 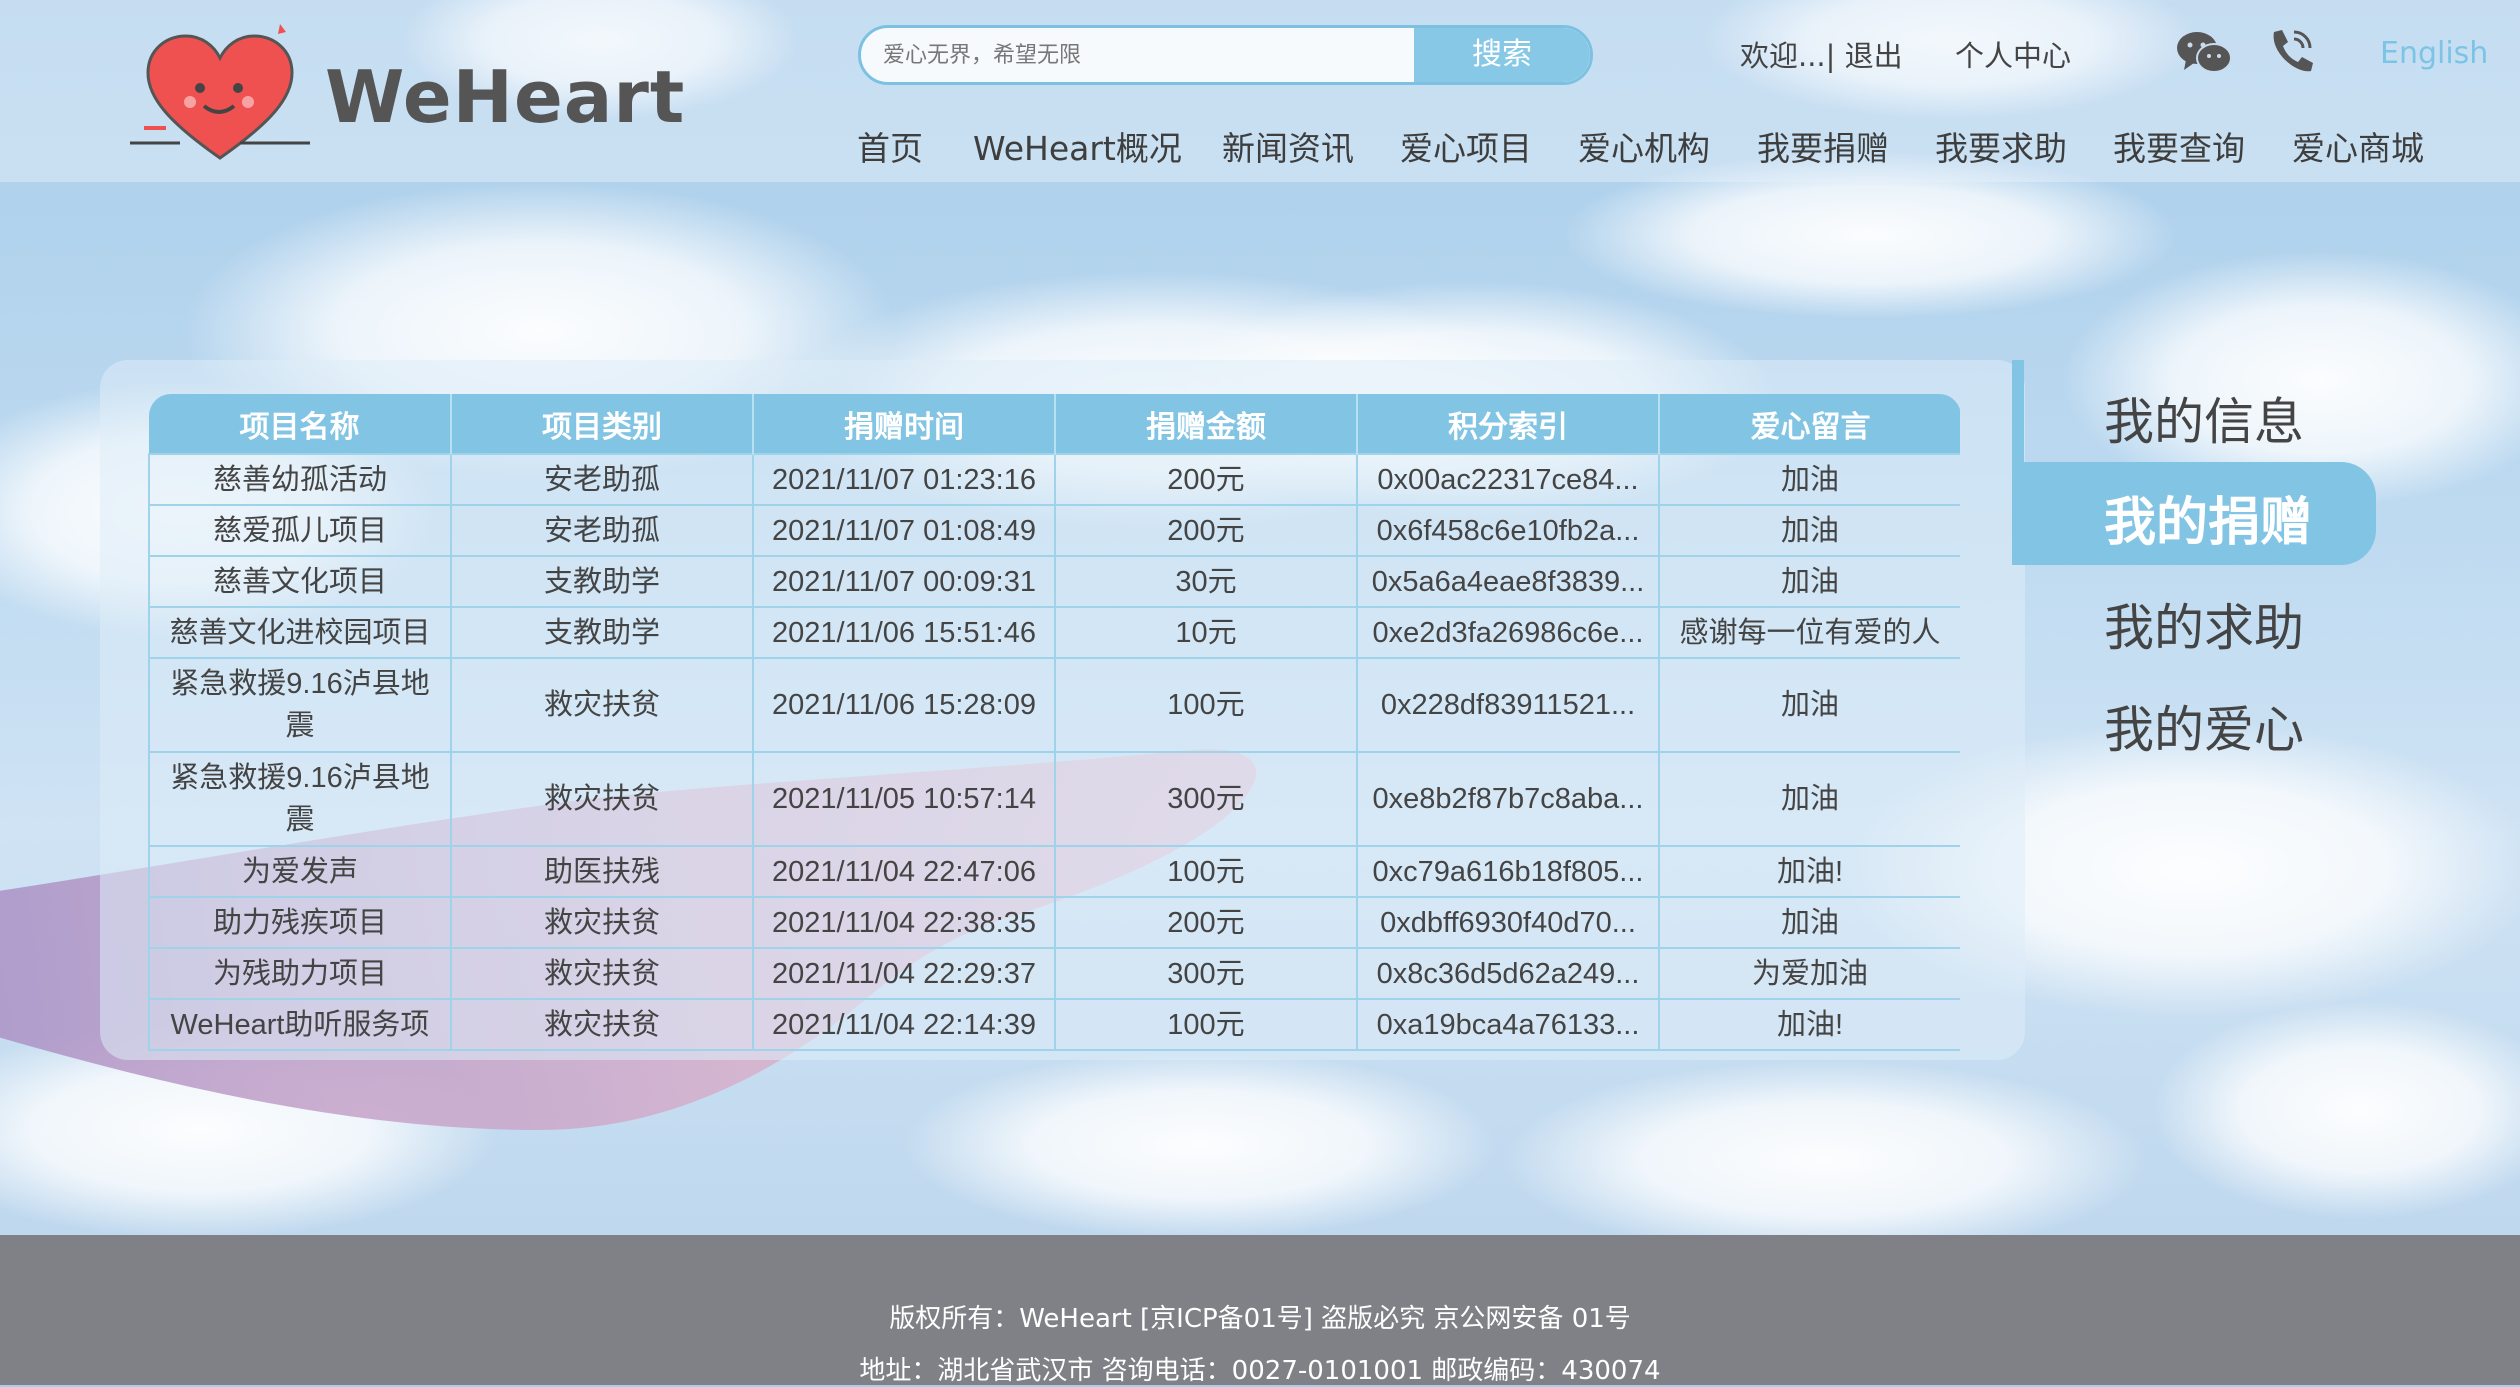 I want to click on search-bar: 搜索, so click(x=1225, y=55).